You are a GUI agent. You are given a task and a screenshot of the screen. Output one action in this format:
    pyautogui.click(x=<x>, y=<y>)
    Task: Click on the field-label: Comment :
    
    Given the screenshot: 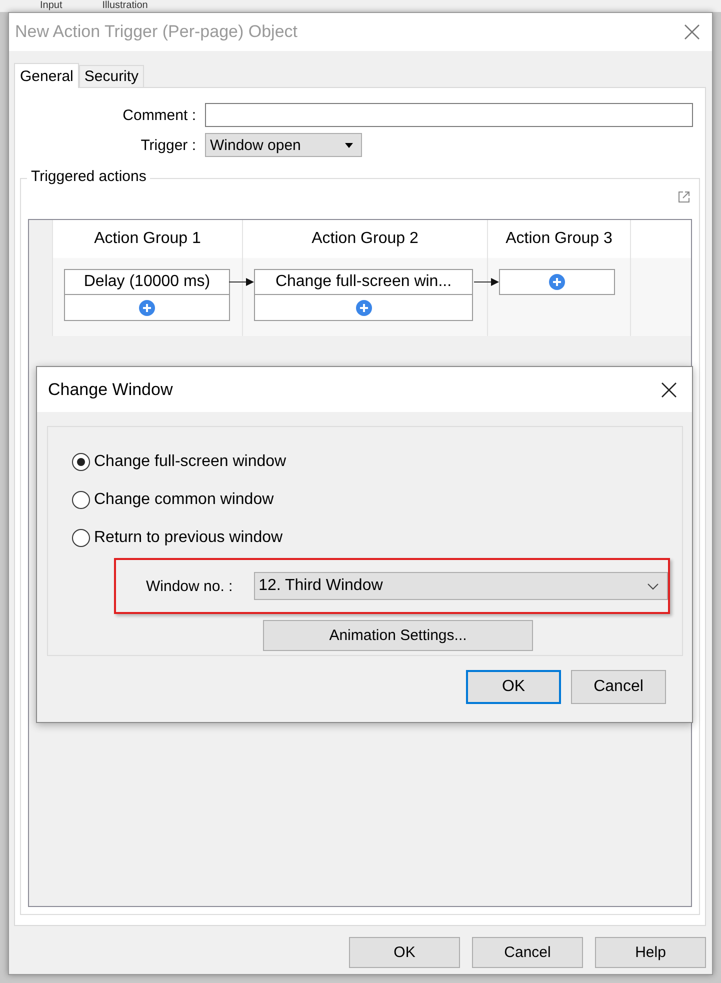 What is the action you would take?
    pyautogui.click(x=159, y=115)
    